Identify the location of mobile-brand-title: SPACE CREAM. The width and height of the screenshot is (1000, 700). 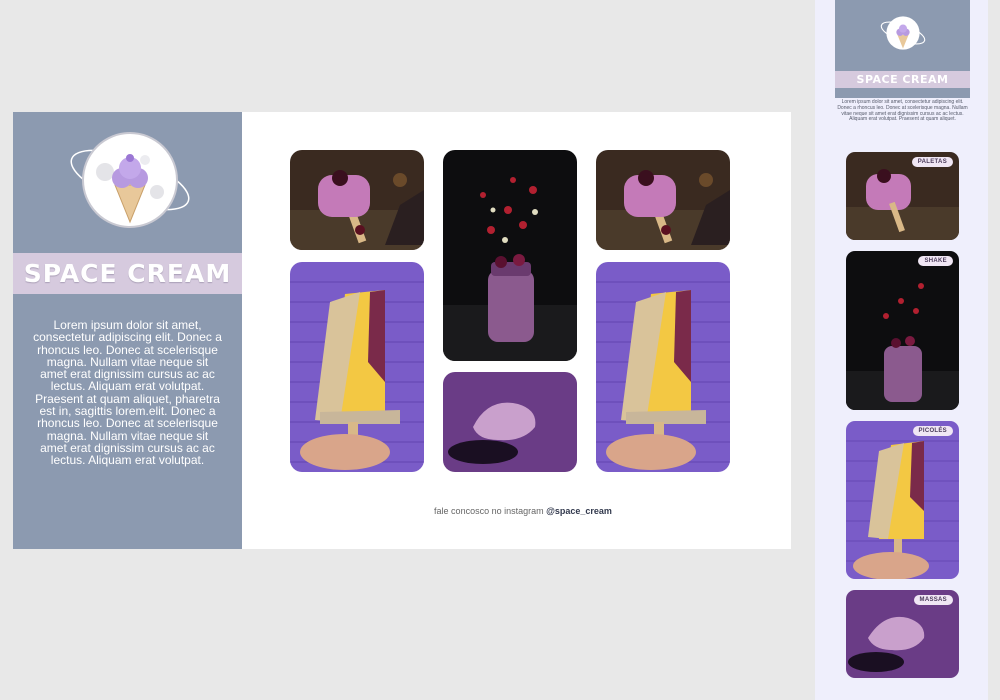
(902, 79).